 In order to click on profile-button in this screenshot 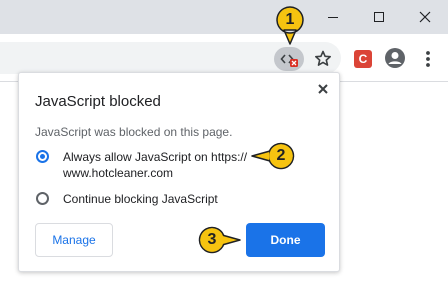, I will do `click(395, 58)`.